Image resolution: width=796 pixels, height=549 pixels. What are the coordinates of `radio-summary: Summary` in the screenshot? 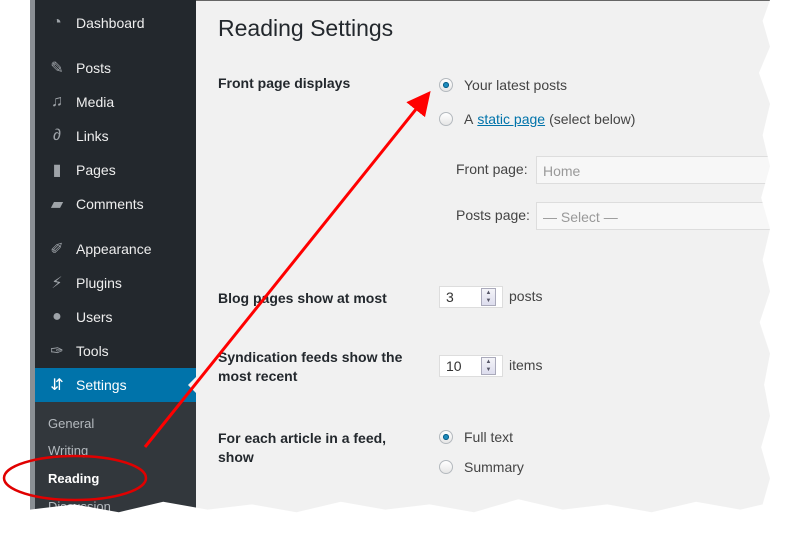 It's located at (481, 467).